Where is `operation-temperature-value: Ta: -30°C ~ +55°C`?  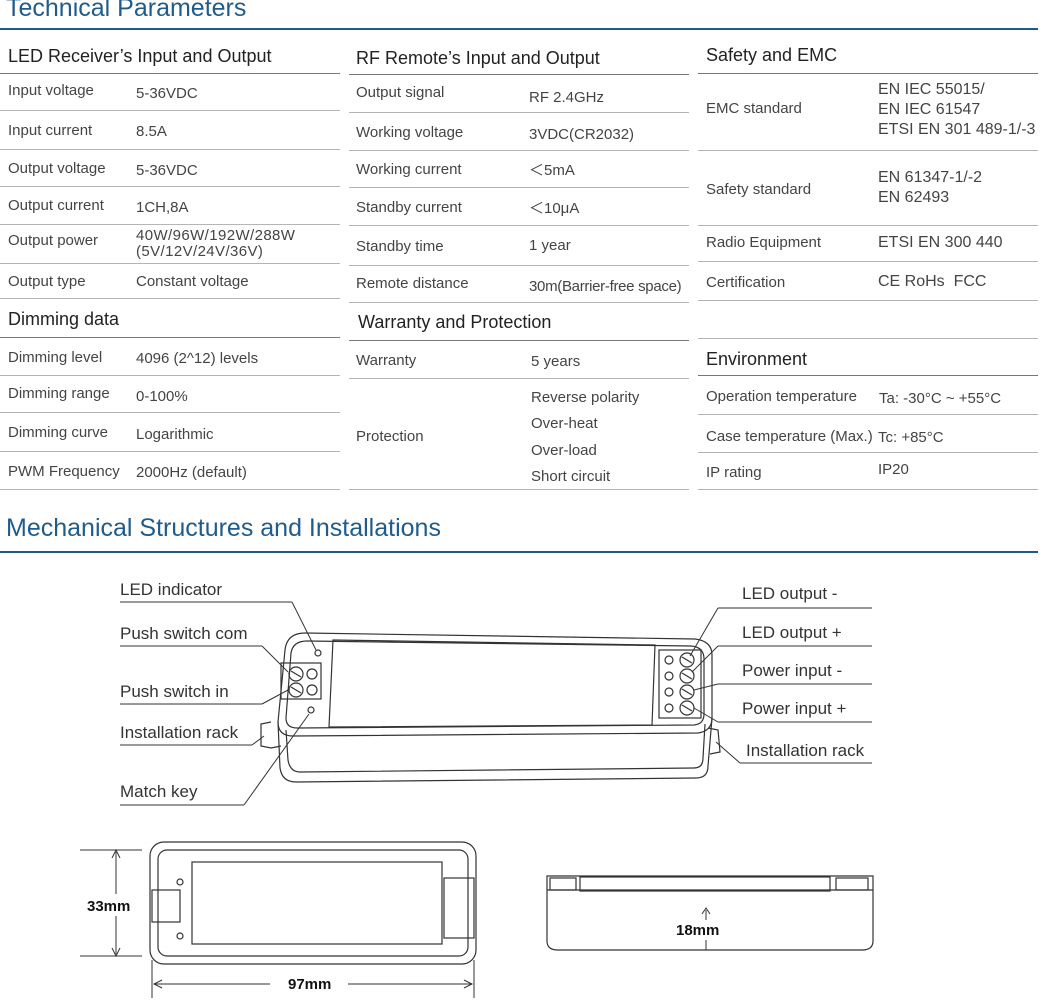 operation-temperature-value: Ta: -30°C ~ +55°C is located at coordinates (940, 398).